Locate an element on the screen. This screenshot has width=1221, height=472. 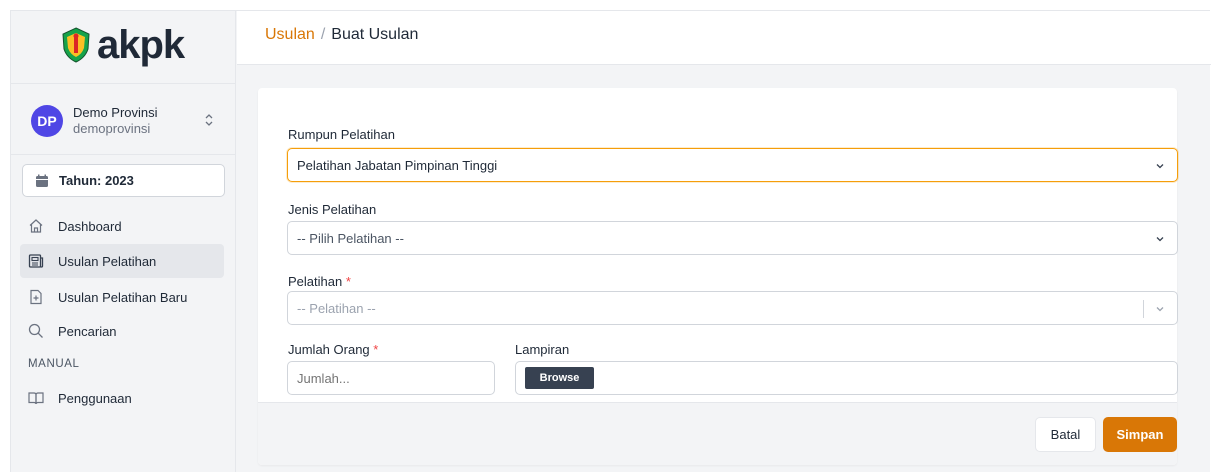
year-button: Tahun: 2023 is located at coordinates (123, 180).